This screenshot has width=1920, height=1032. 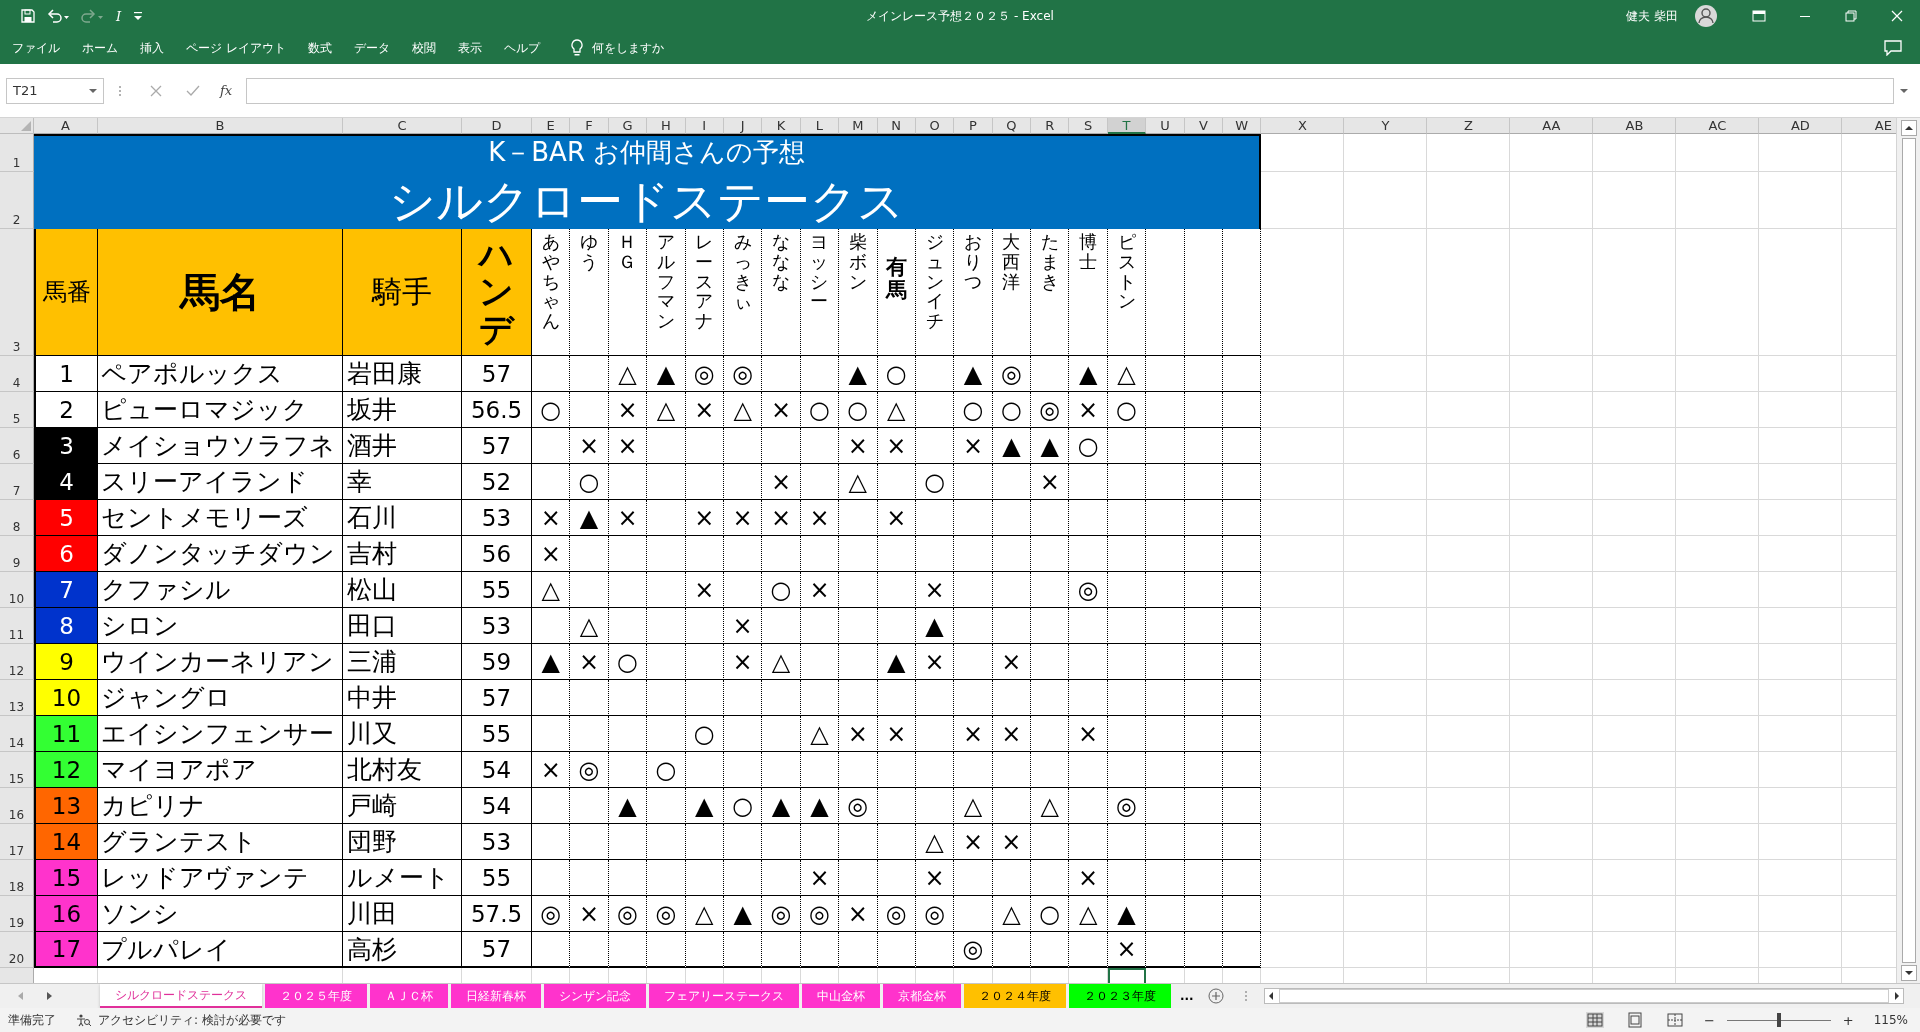 What do you see at coordinates (152, 48) in the screenshot?
I see `ribbon-tab: 挿入` at bounding box center [152, 48].